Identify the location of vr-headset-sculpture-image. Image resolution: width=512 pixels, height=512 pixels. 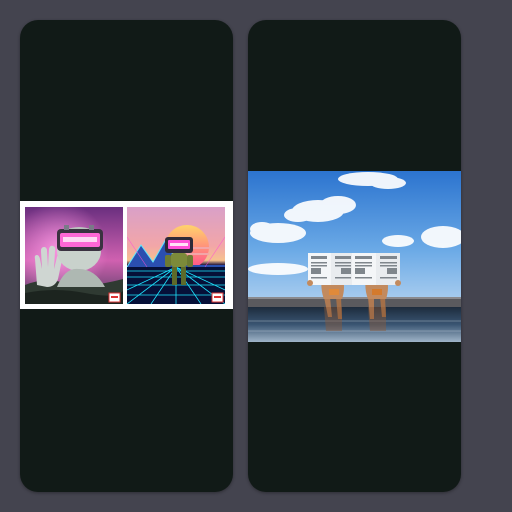
(74, 255).